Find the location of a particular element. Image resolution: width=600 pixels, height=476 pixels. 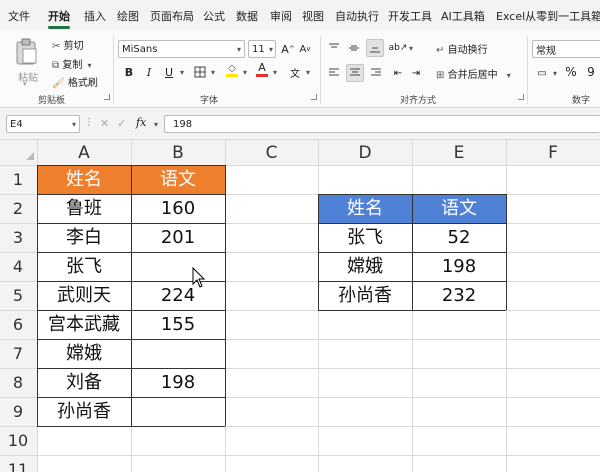

font-launcher-icon is located at coordinates (314, 97).